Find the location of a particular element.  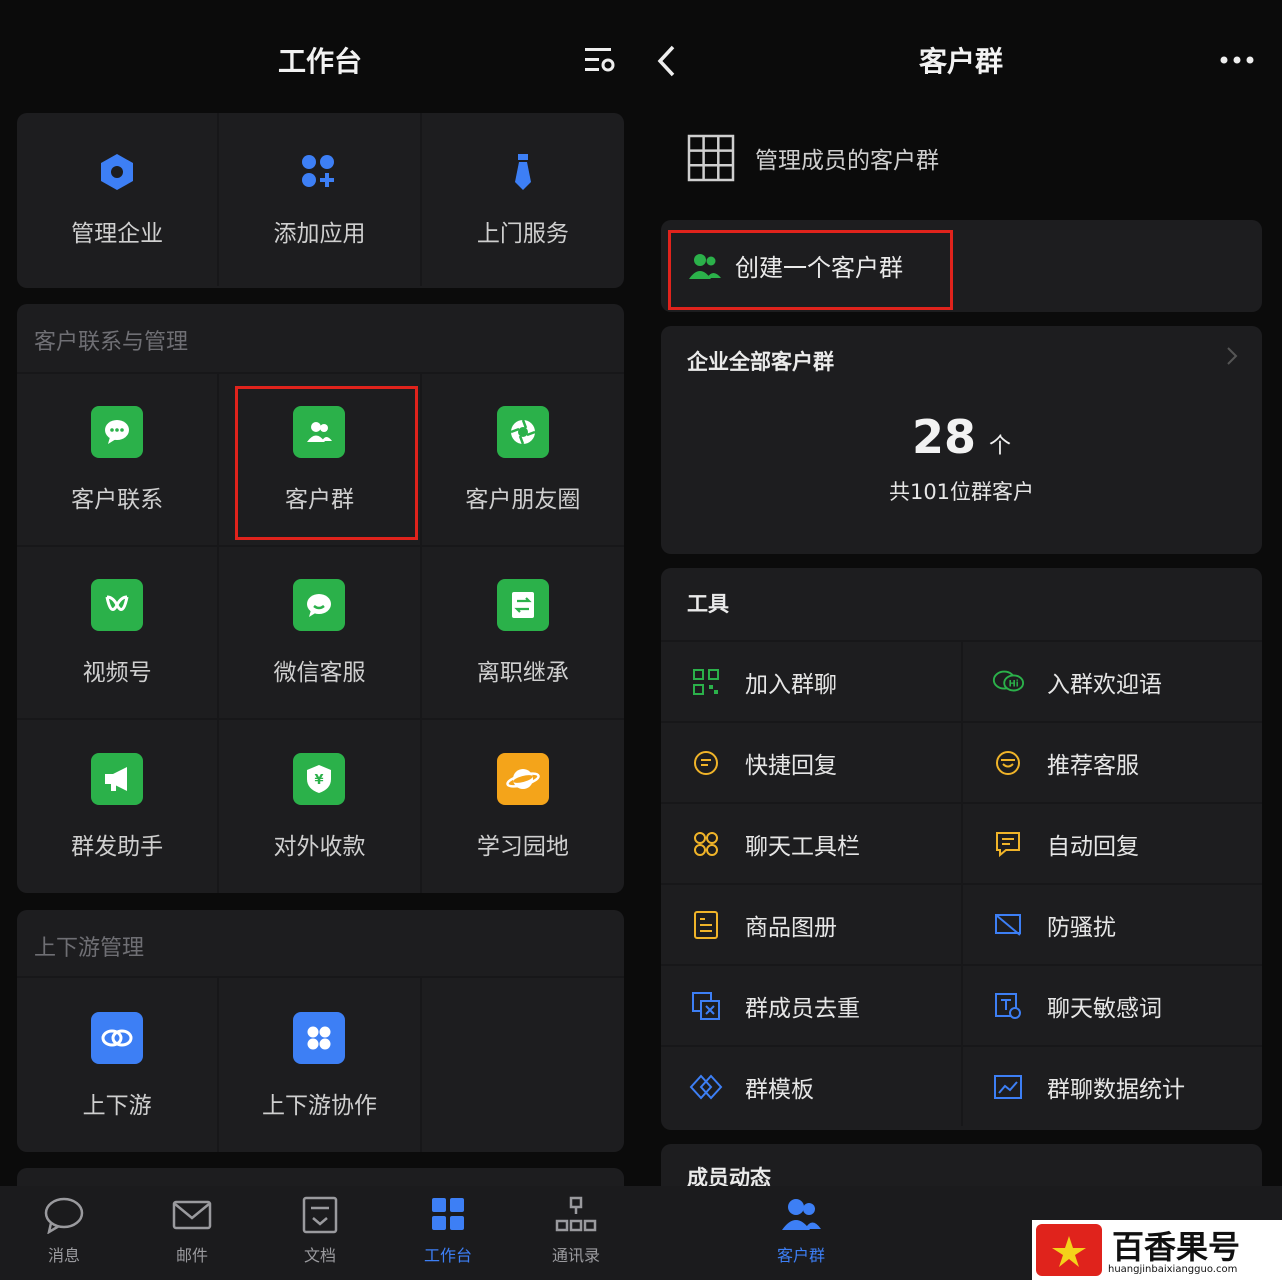

qr-code-icon is located at coordinates (706, 682).